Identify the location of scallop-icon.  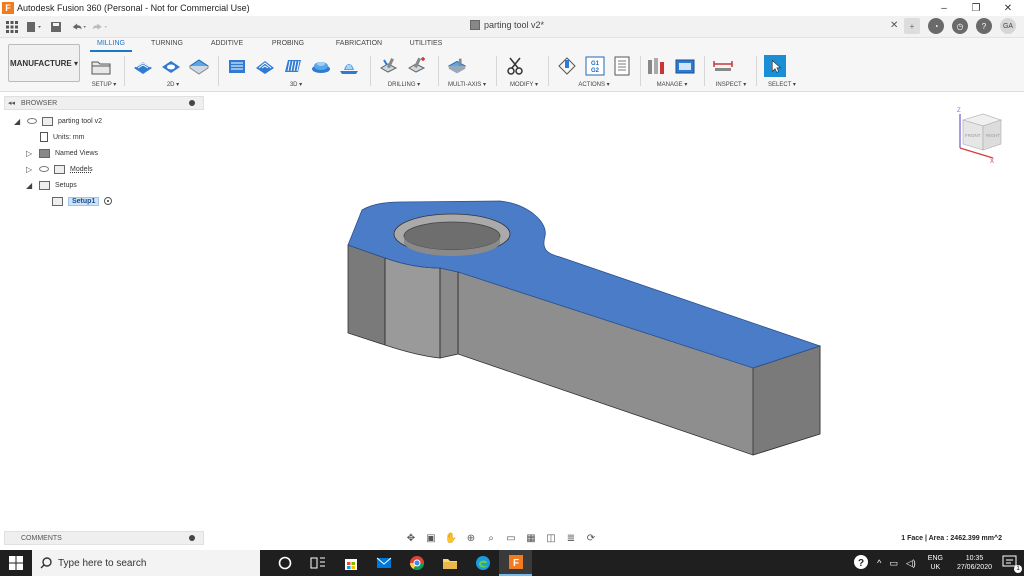
(349, 66).